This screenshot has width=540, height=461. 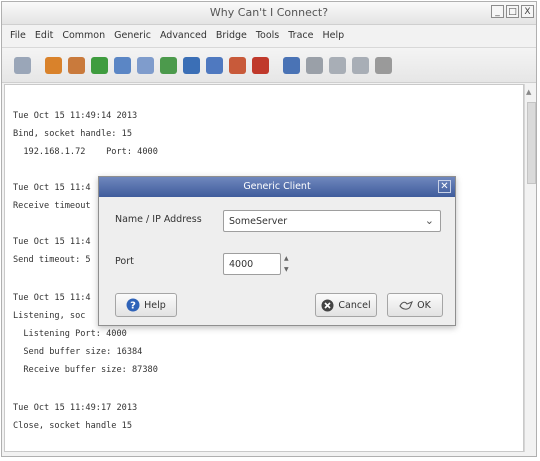 I want to click on scroll-thumb, so click(x=531, y=143).